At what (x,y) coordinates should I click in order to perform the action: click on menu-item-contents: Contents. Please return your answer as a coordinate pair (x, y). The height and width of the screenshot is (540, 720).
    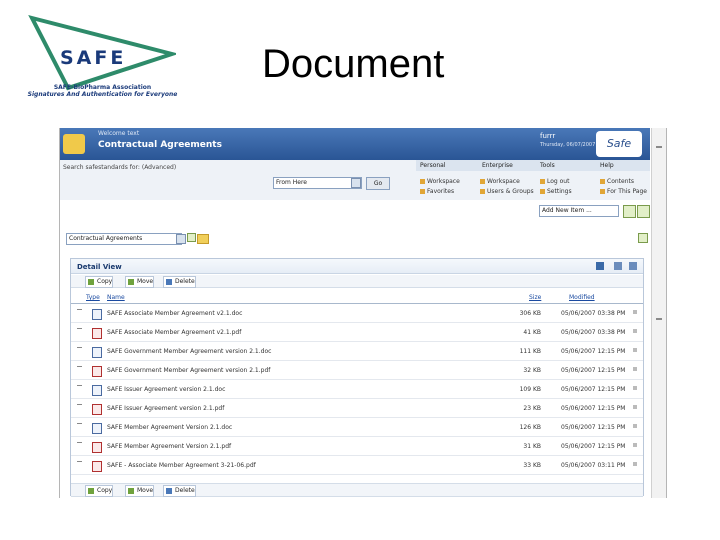
    Looking at the image, I should click on (617, 181).